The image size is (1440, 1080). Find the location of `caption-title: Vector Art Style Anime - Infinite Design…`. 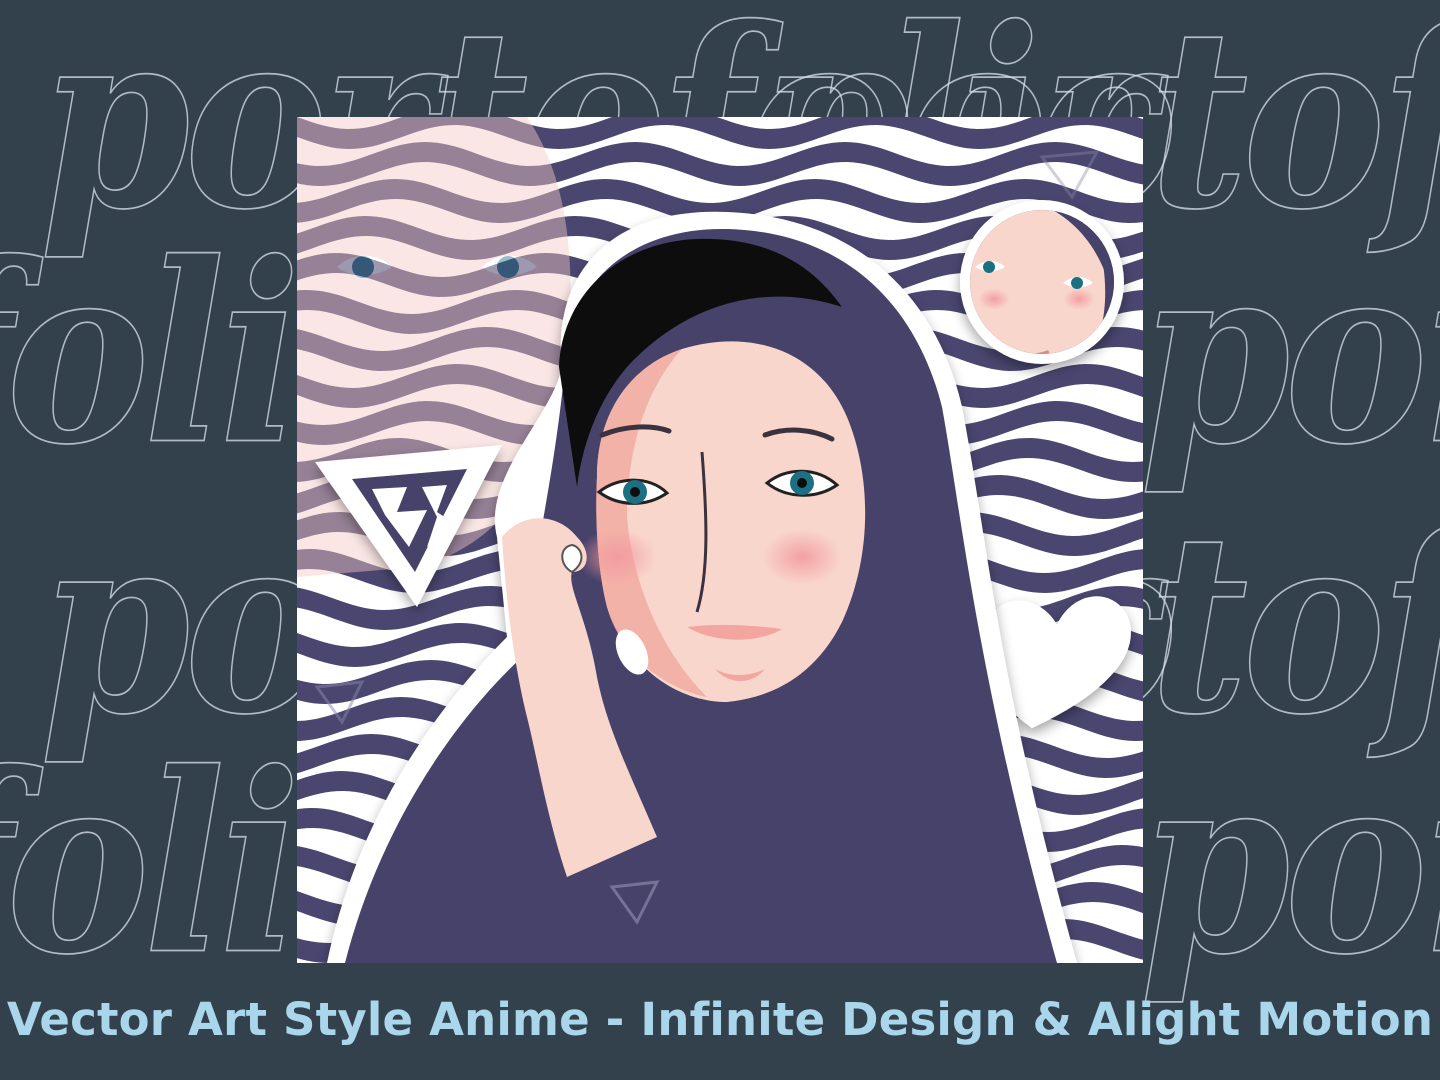

caption-title: Vector Art Style Anime - Infinite Design… is located at coordinates (720, 1019).